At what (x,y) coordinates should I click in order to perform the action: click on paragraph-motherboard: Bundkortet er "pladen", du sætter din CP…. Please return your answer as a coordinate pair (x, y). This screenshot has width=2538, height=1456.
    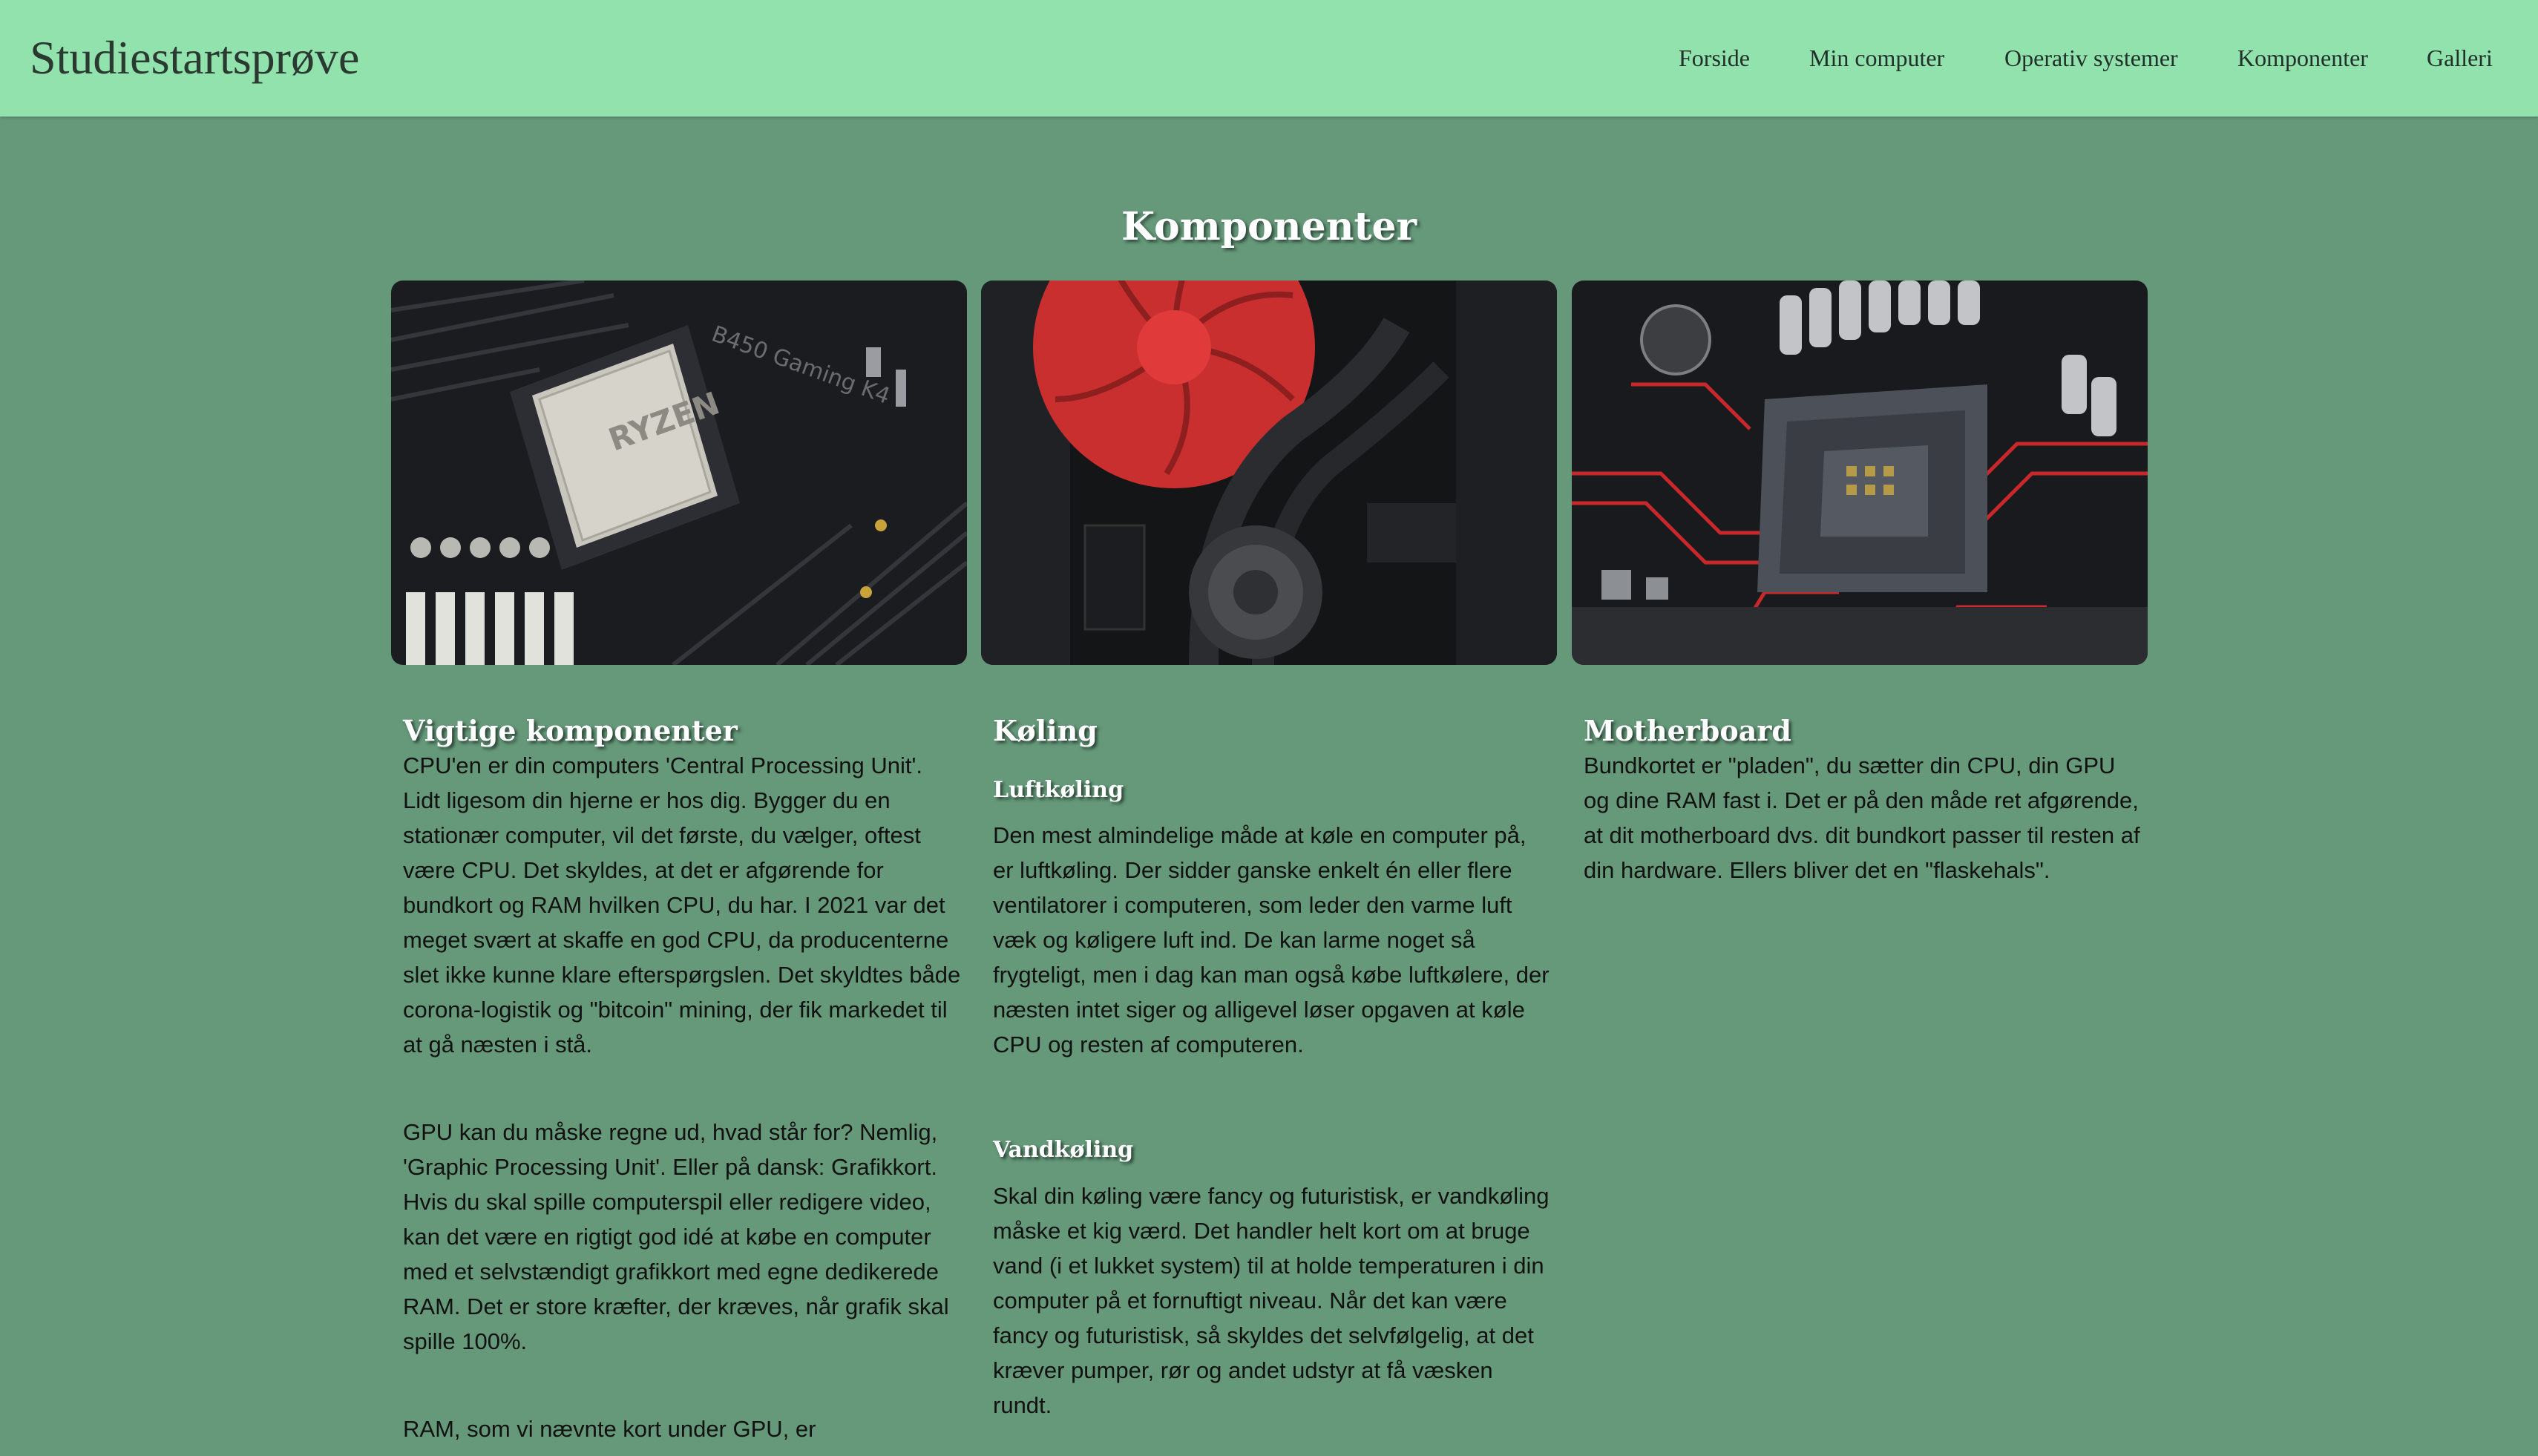
    Looking at the image, I should click on (1862, 818).